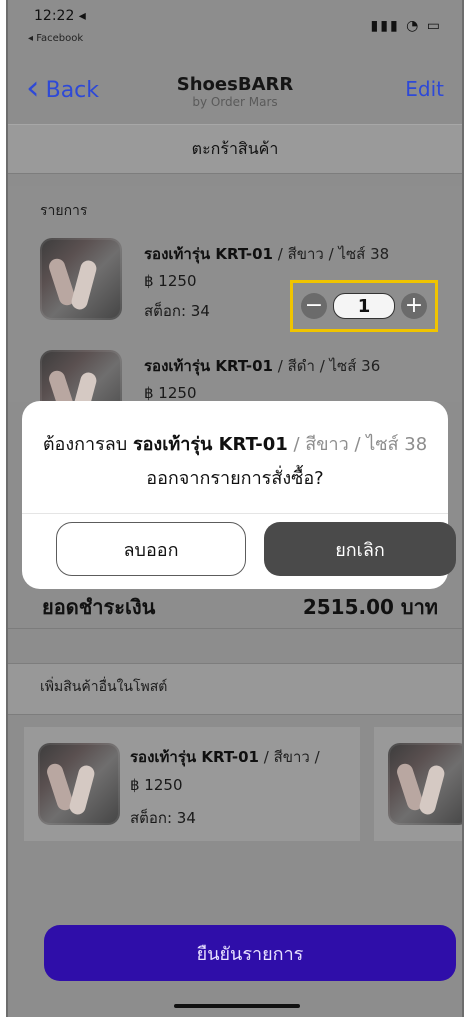 The height and width of the screenshot is (1017, 470). Describe the element at coordinates (235, 102) in the screenshot. I see `page-subtitle: by Order Mars` at that location.